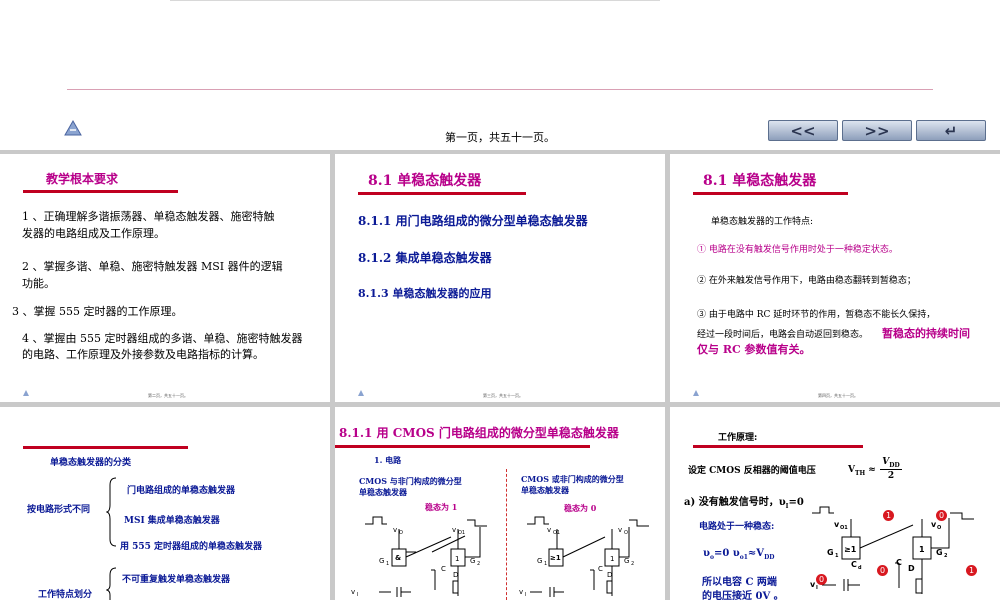 The image size is (1000, 600). I want to click on stable-state-text: 电路处于一种稳态:, so click(737, 527).